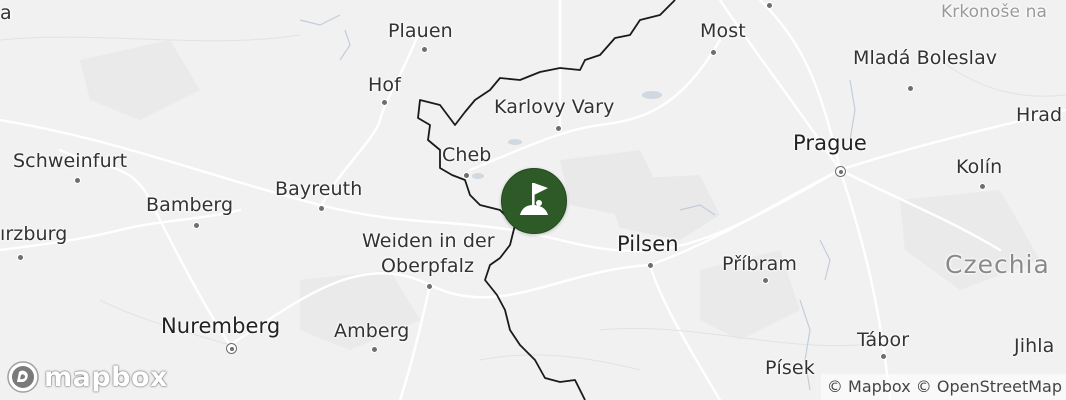 The image size is (1066, 400). What do you see at coordinates (765, 280) in the screenshot?
I see `pribram-dot` at bounding box center [765, 280].